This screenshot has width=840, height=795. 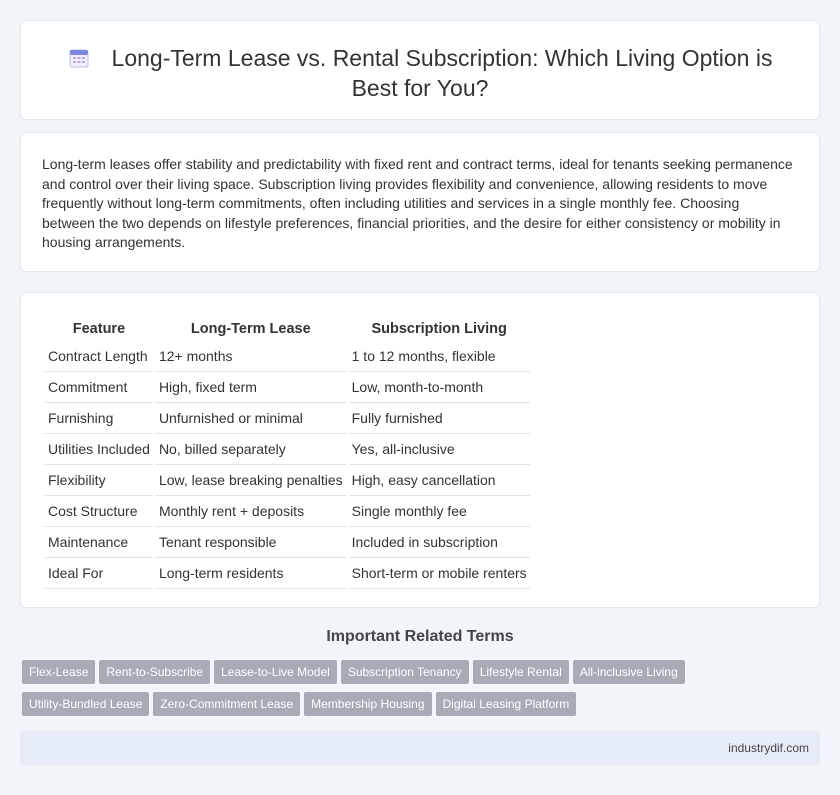 What do you see at coordinates (250, 542) in the screenshot?
I see `table-cell: Tenant responsible` at bounding box center [250, 542].